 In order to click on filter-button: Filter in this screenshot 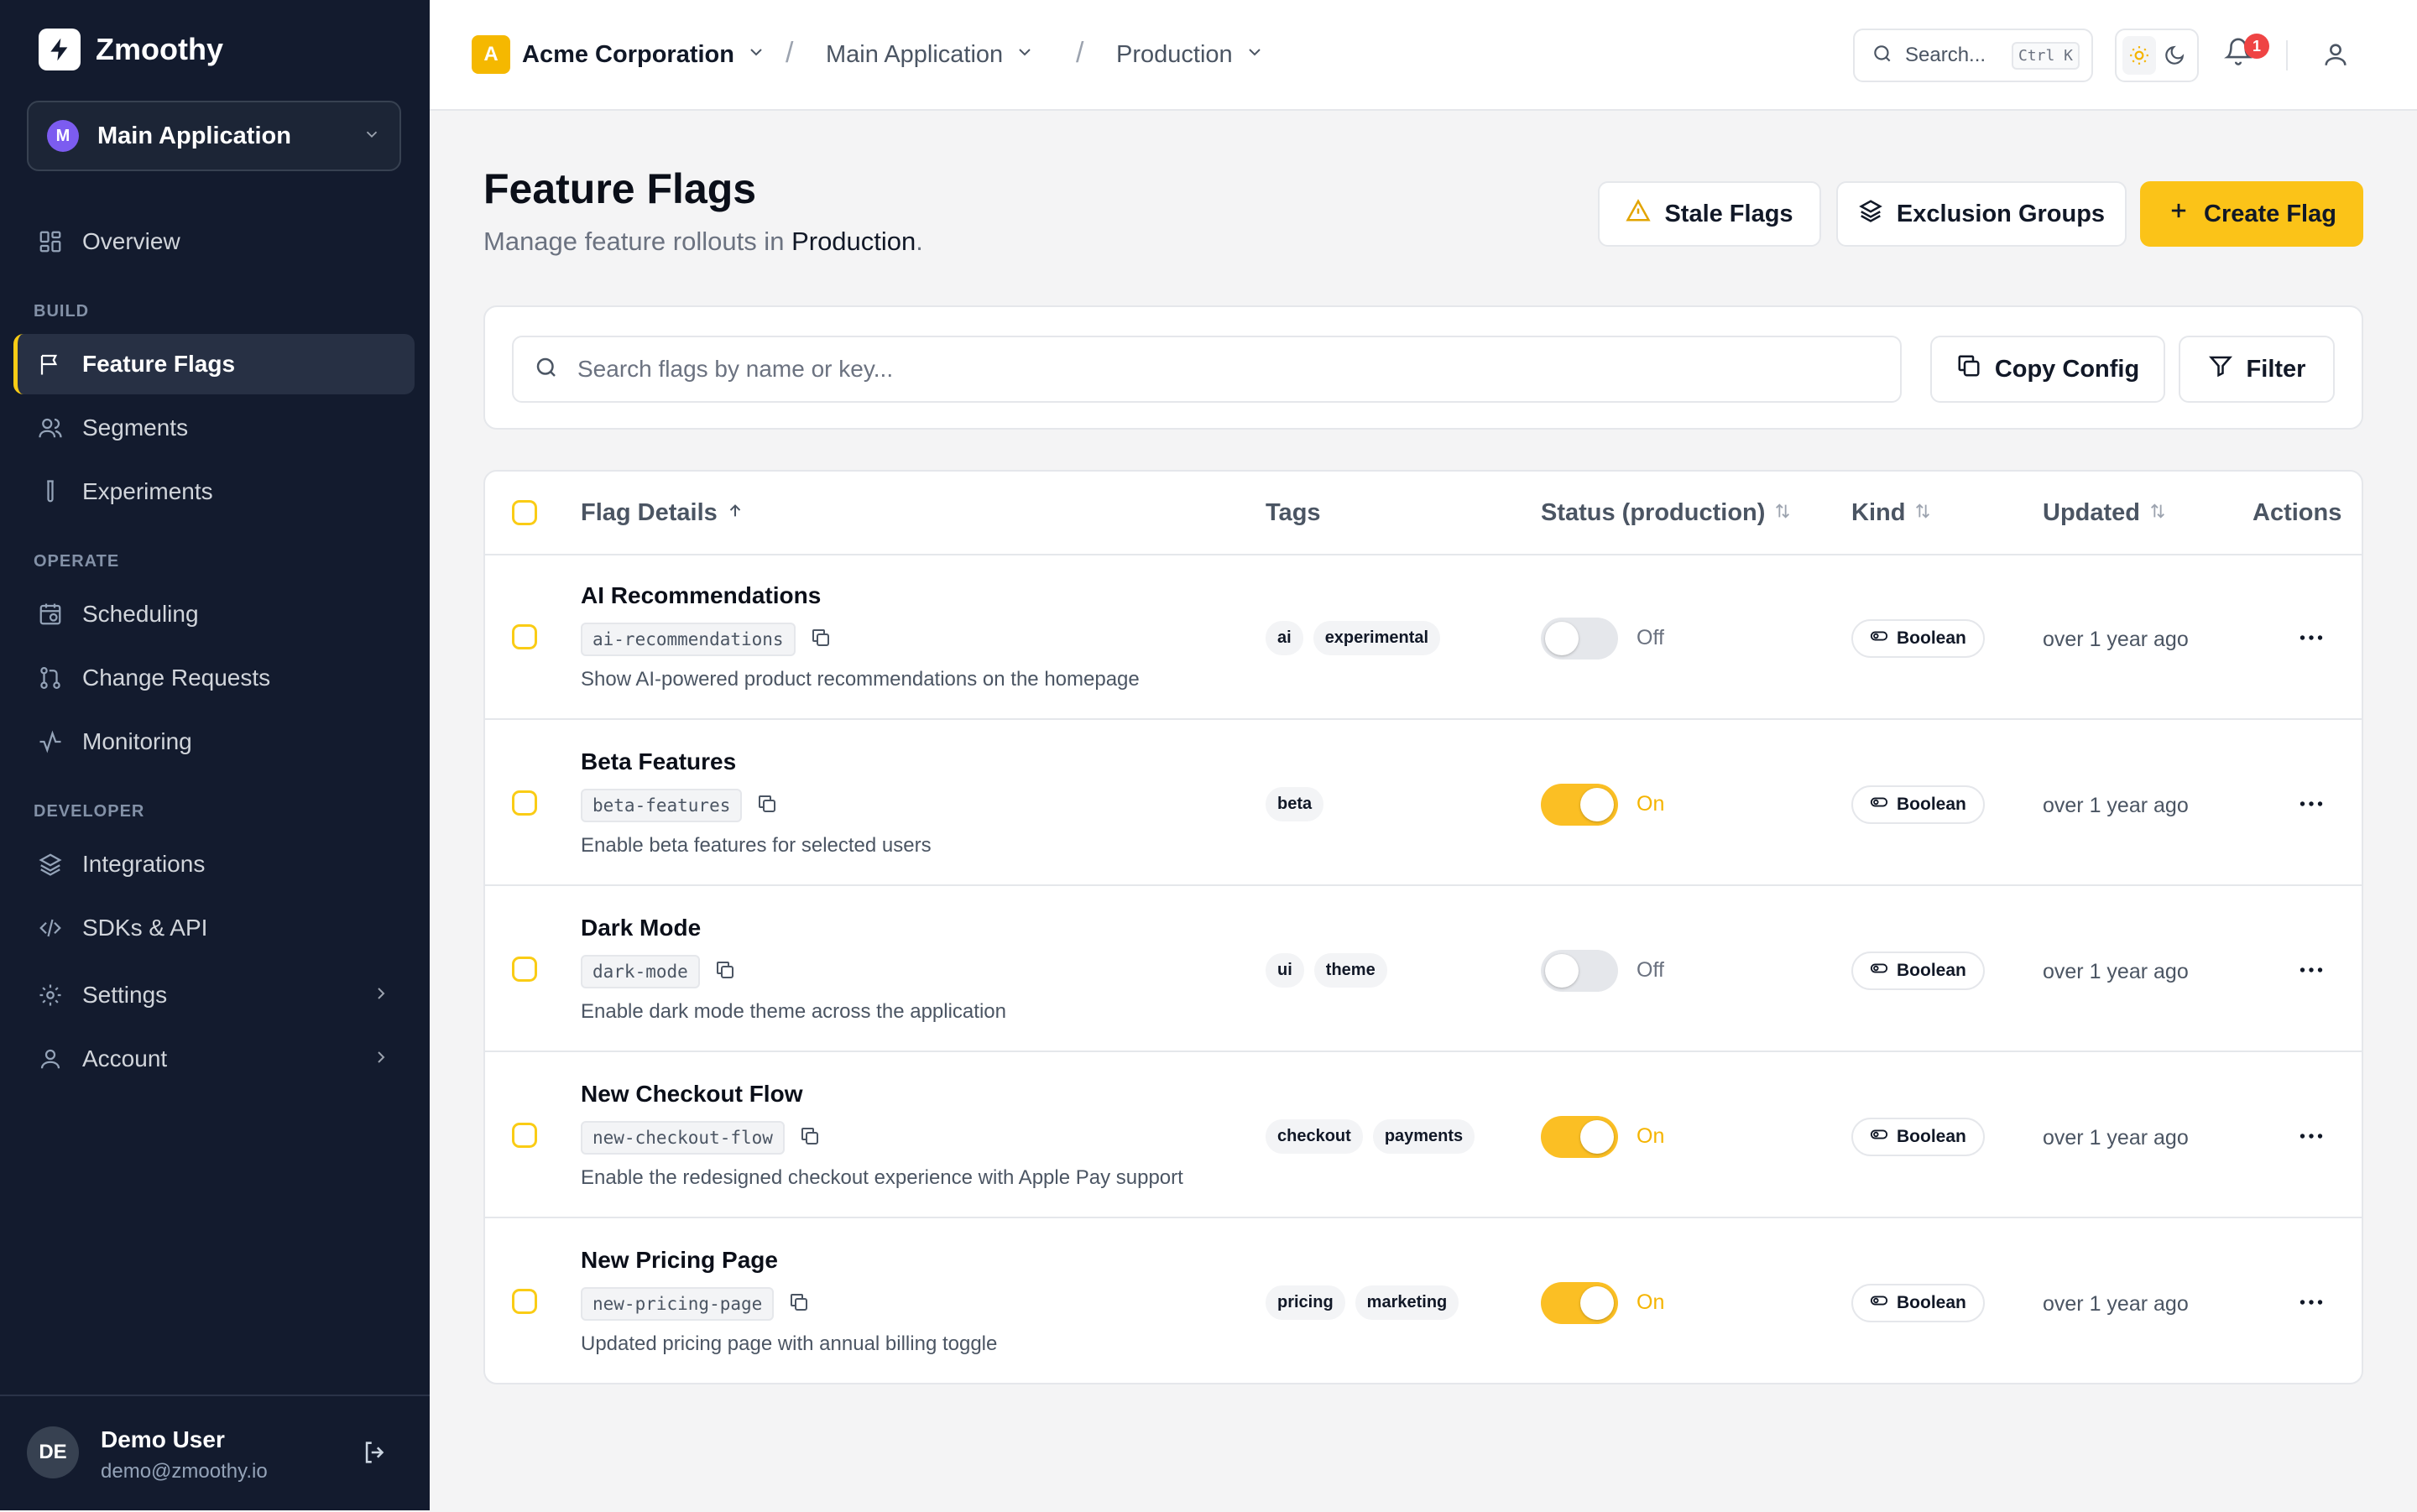, I will do `click(2257, 370)`.